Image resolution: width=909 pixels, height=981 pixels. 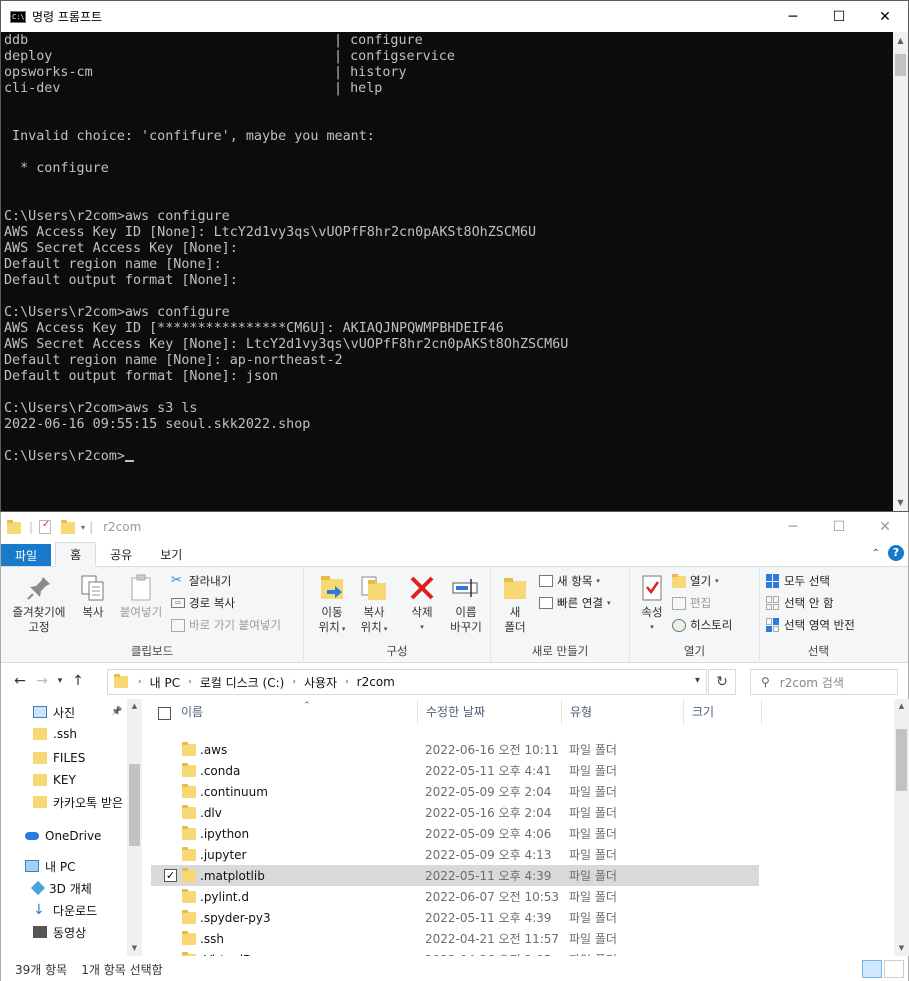 I want to click on file-row: .spyder-py3 2022-05-11 오후 4:39 파일 폴더, so click(x=455, y=917).